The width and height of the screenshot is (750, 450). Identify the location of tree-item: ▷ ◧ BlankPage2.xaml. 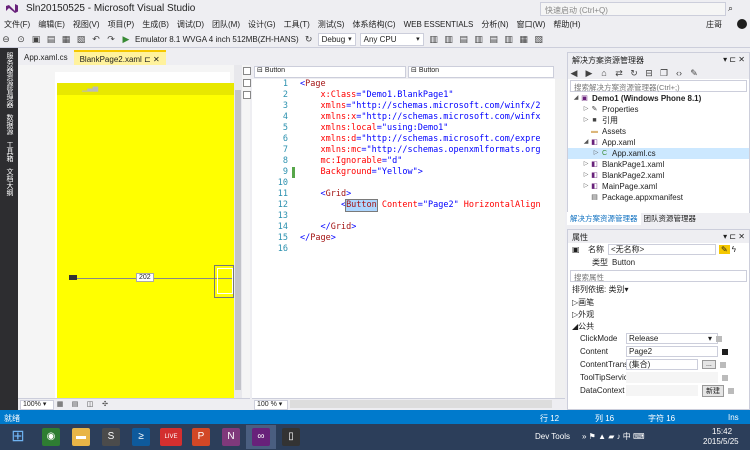
(658, 175).